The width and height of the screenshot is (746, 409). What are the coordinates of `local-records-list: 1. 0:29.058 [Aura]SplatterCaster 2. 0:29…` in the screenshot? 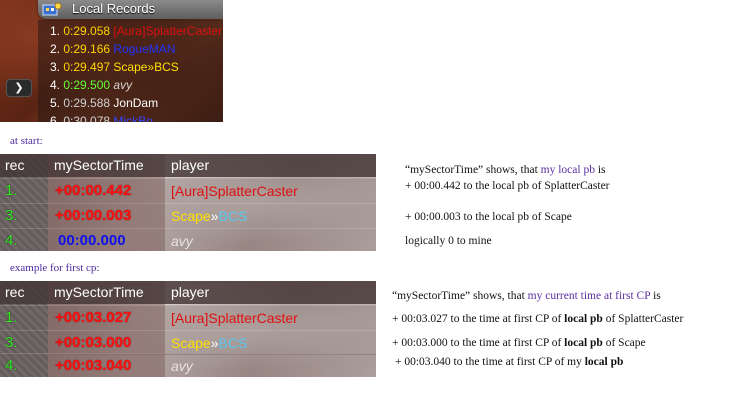 It's located at (130, 71).